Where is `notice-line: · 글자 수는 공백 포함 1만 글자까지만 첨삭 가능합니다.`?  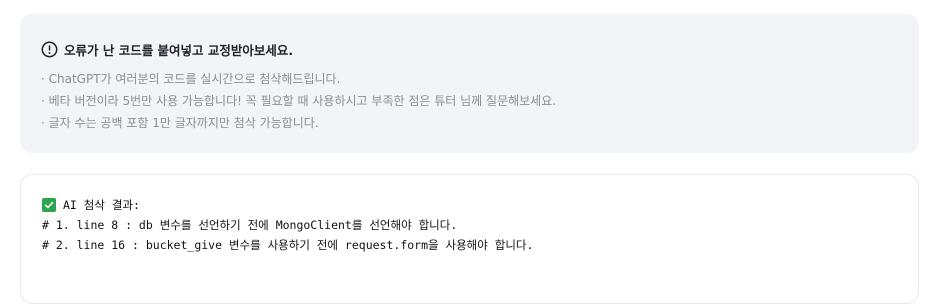 notice-line: · 글자 수는 공백 포함 1만 글자까지만 첨삭 가능합니다. is located at coordinates (180, 123).